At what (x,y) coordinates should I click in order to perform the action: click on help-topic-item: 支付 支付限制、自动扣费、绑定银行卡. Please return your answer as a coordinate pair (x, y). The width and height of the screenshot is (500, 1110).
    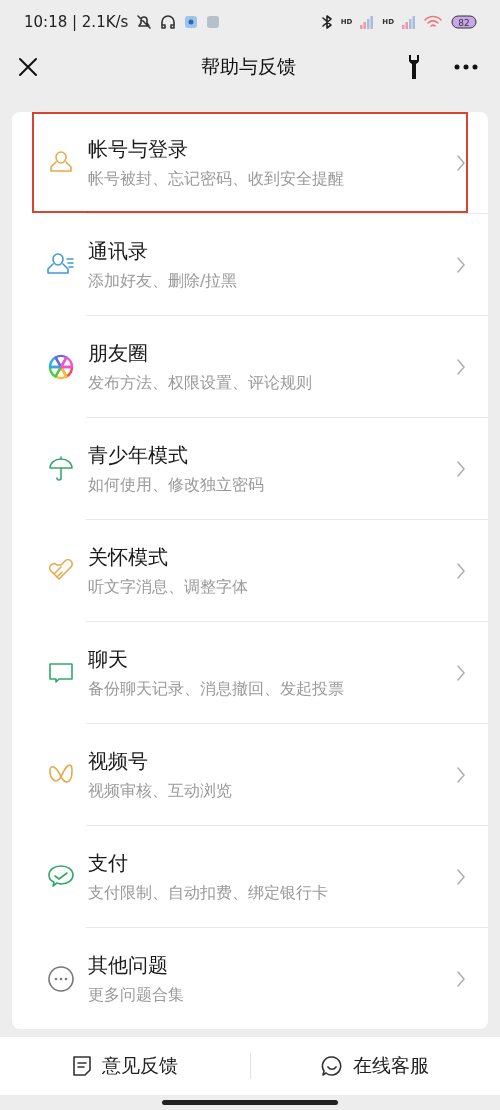
    Looking at the image, I should click on (250, 876).